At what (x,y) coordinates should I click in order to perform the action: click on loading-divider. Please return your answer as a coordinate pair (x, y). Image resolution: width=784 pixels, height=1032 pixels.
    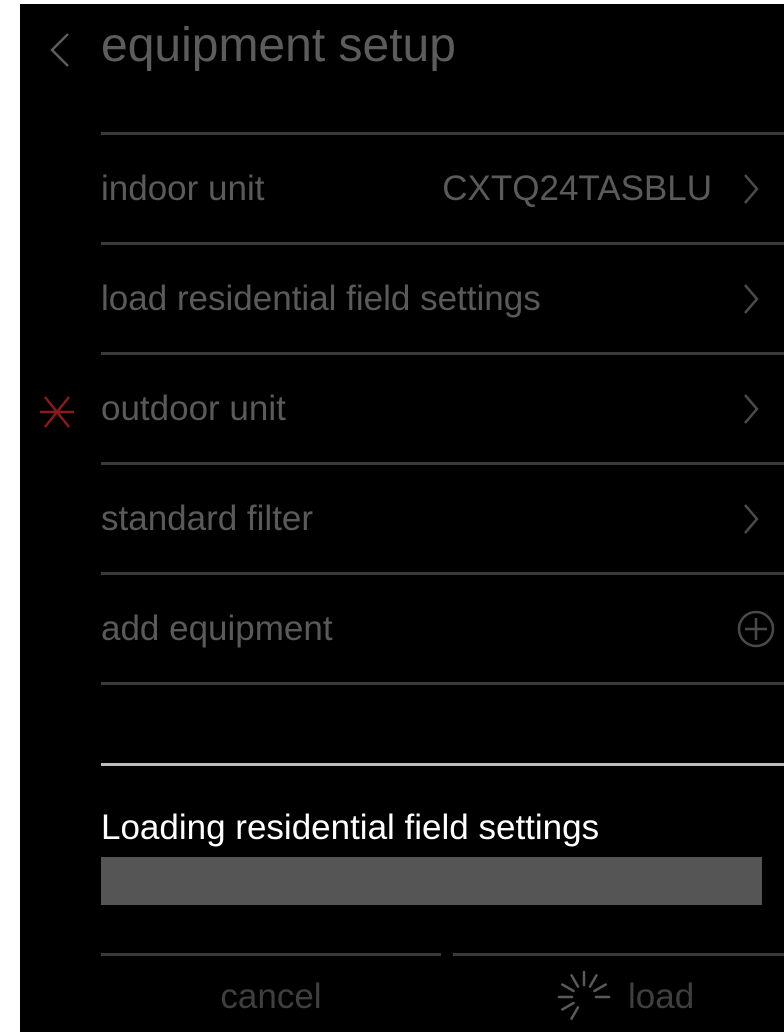
    Looking at the image, I should click on (442, 764).